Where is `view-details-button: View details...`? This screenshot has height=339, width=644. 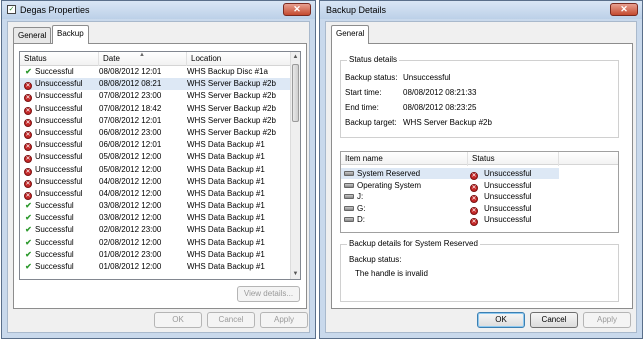
view-details-button: View details... is located at coordinates (268, 294).